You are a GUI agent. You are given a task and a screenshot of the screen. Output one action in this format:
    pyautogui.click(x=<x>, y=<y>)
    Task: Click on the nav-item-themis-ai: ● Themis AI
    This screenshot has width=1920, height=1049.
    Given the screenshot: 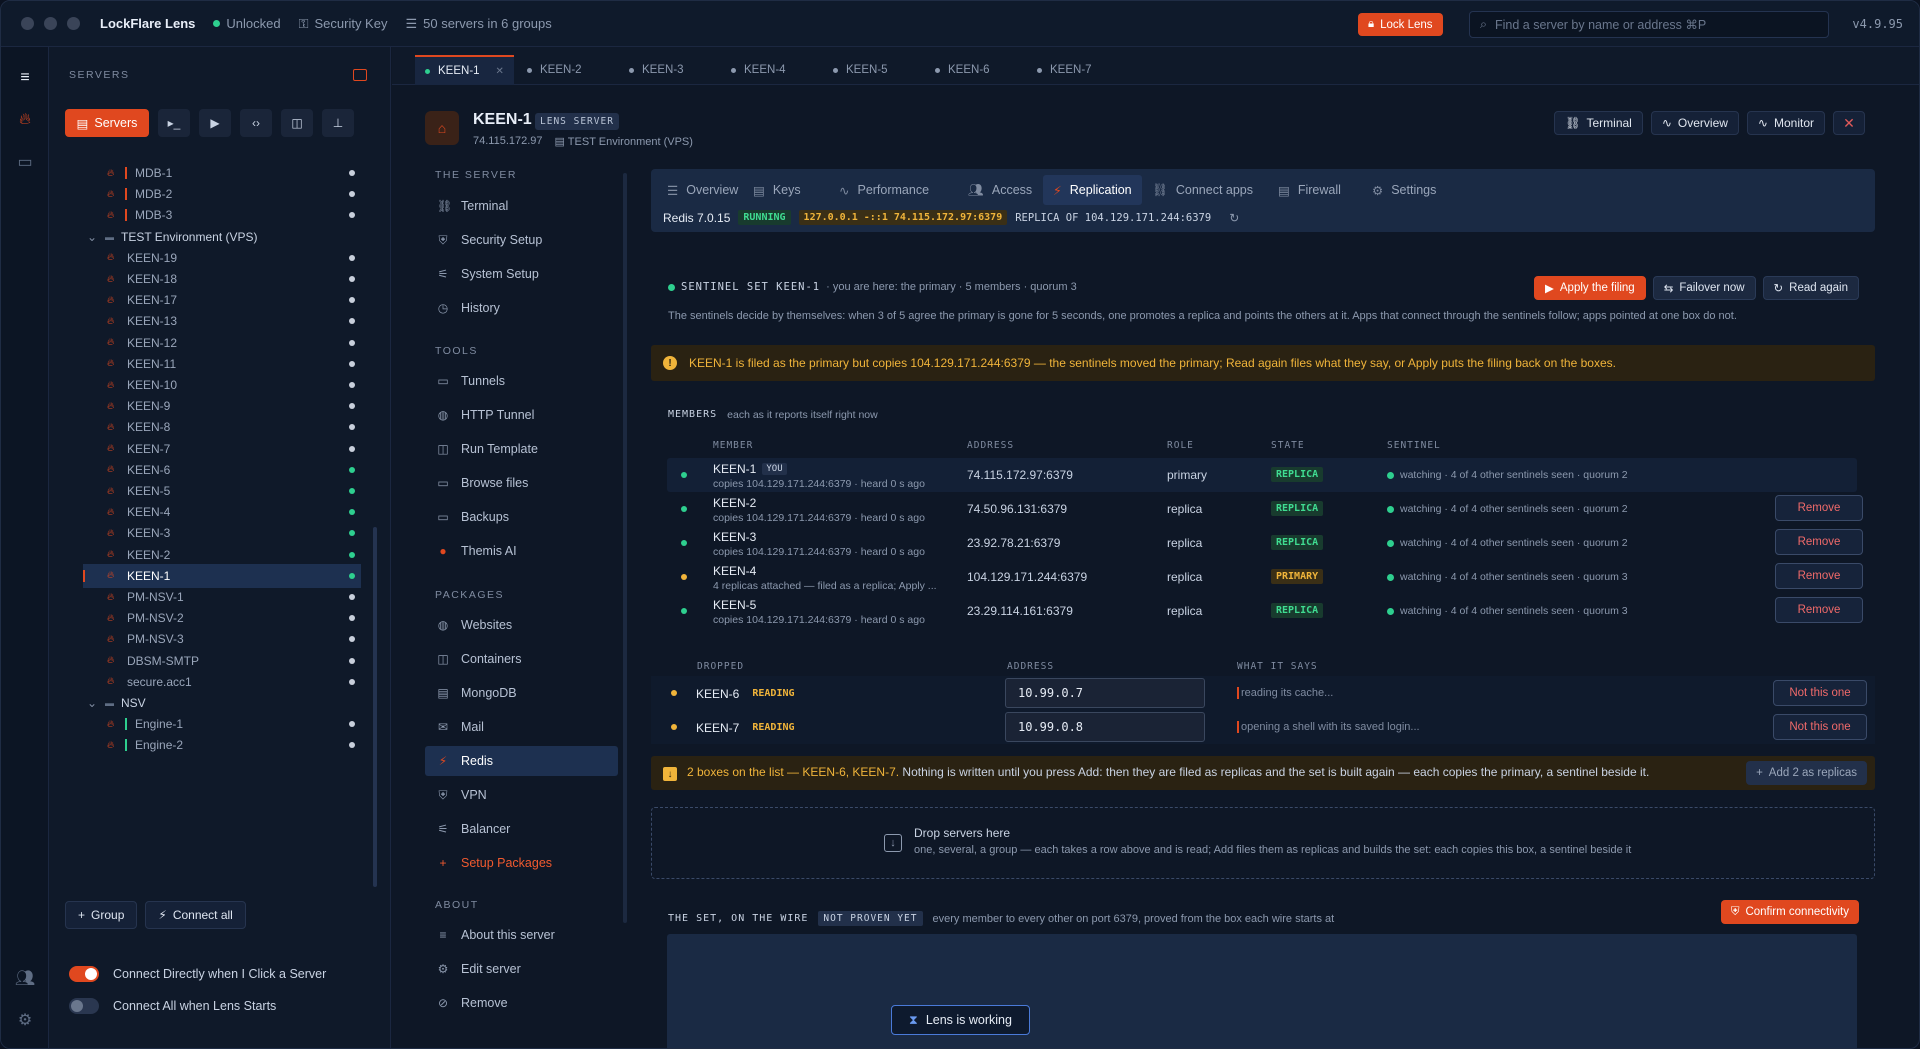 What is the action you would take?
    pyautogui.click(x=521, y=551)
    